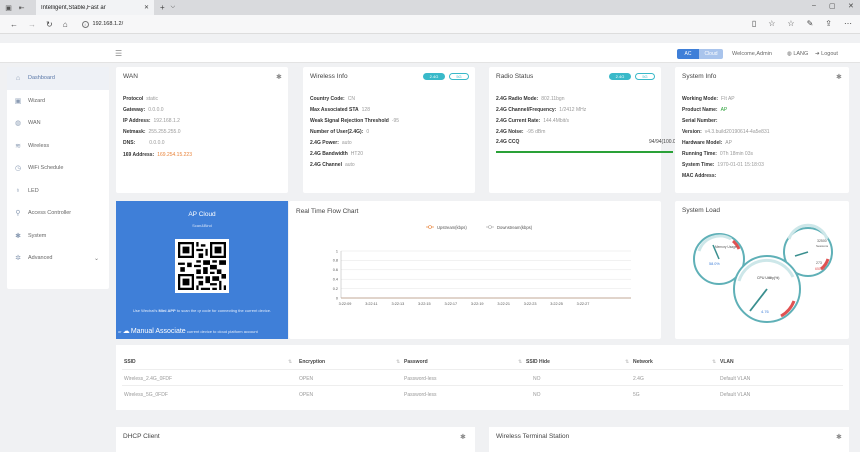 Image resolution: width=860 pixels, height=452 pixels. What do you see at coordinates (58, 78) in the screenshot?
I see `sidebar-item-dashboard: ⌂ Dashboard` at bounding box center [58, 78].